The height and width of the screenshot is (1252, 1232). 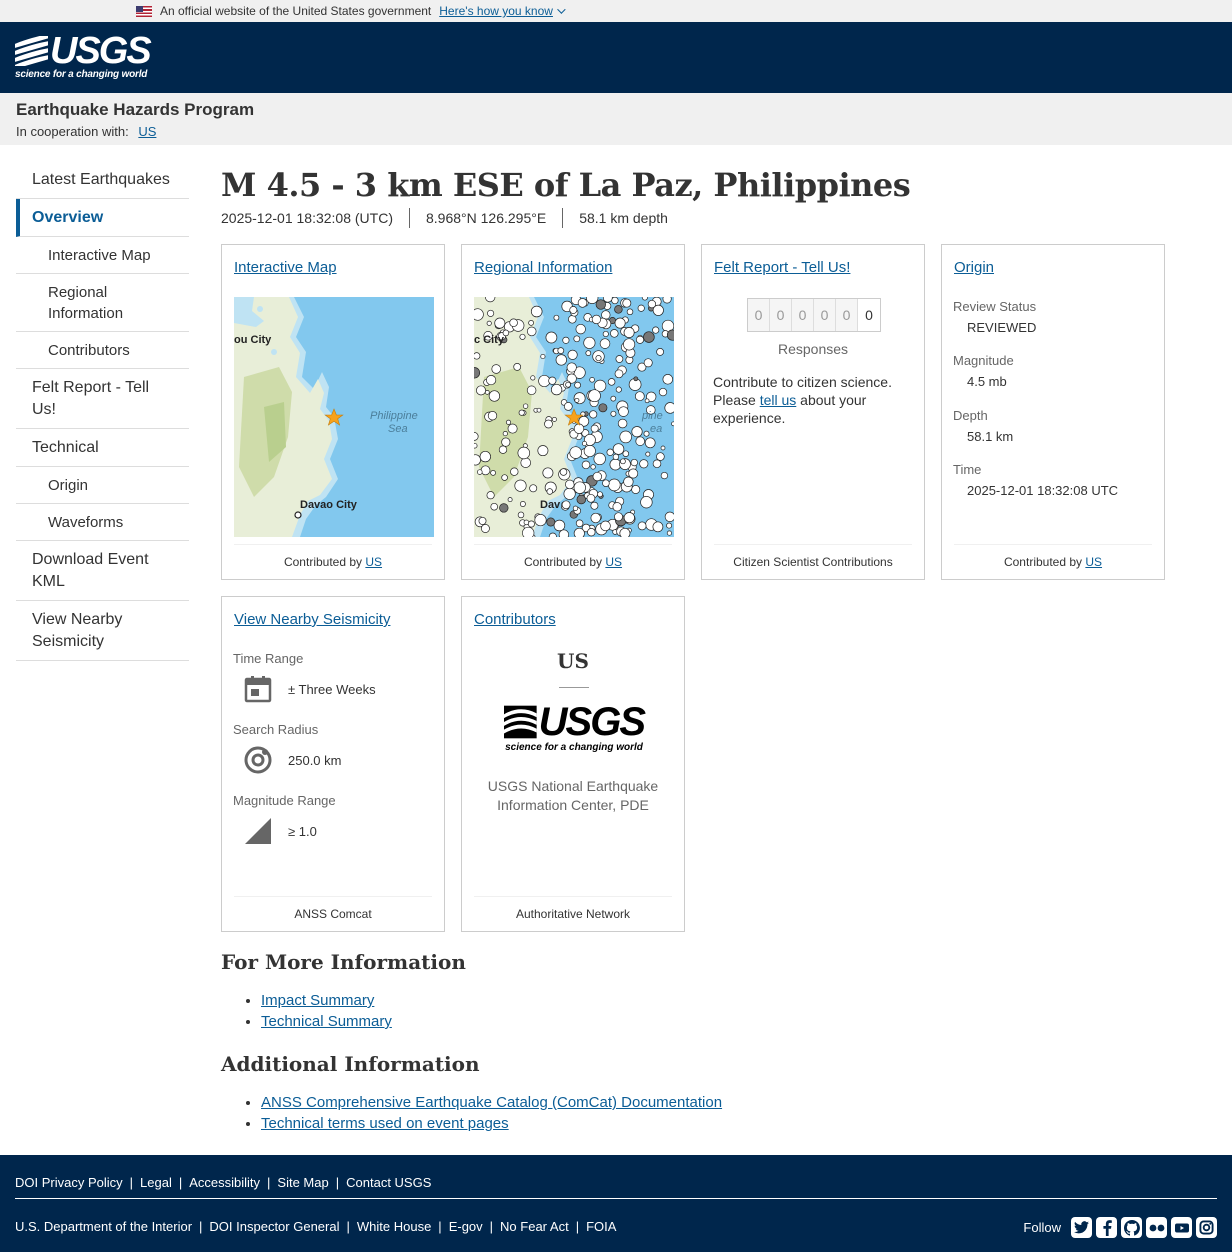 I want to click on map-label-city-bottom: Davao City, so click(x=329, y=505).